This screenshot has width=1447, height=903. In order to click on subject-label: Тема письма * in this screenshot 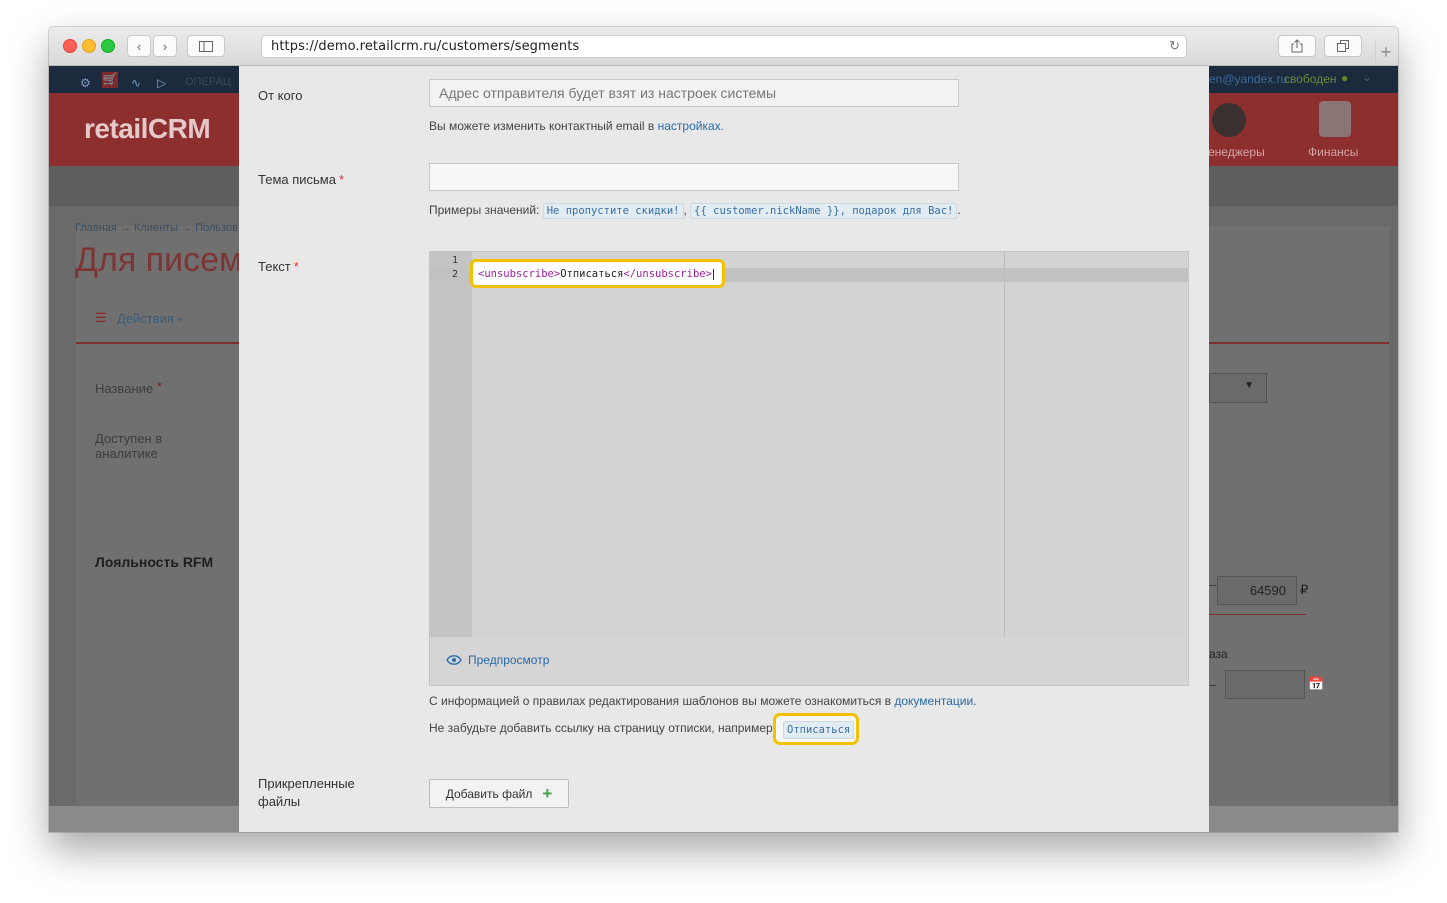, I will do `click(301, 179)`.